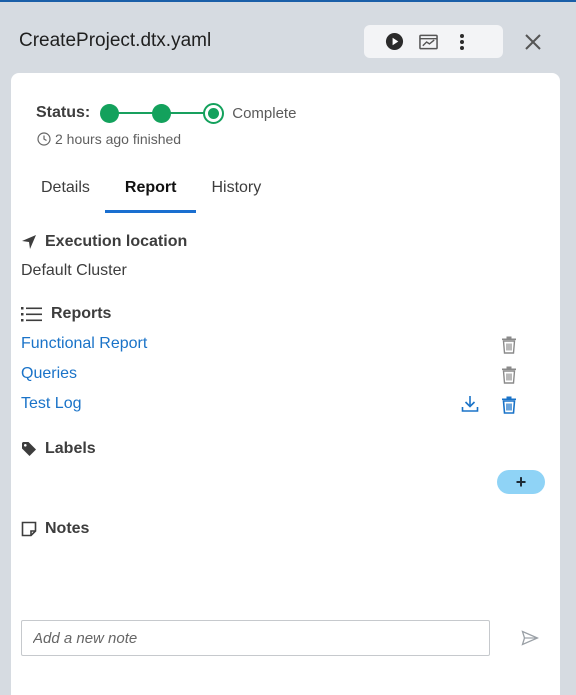  I want to click on dashboard-button, so click(428, 41).